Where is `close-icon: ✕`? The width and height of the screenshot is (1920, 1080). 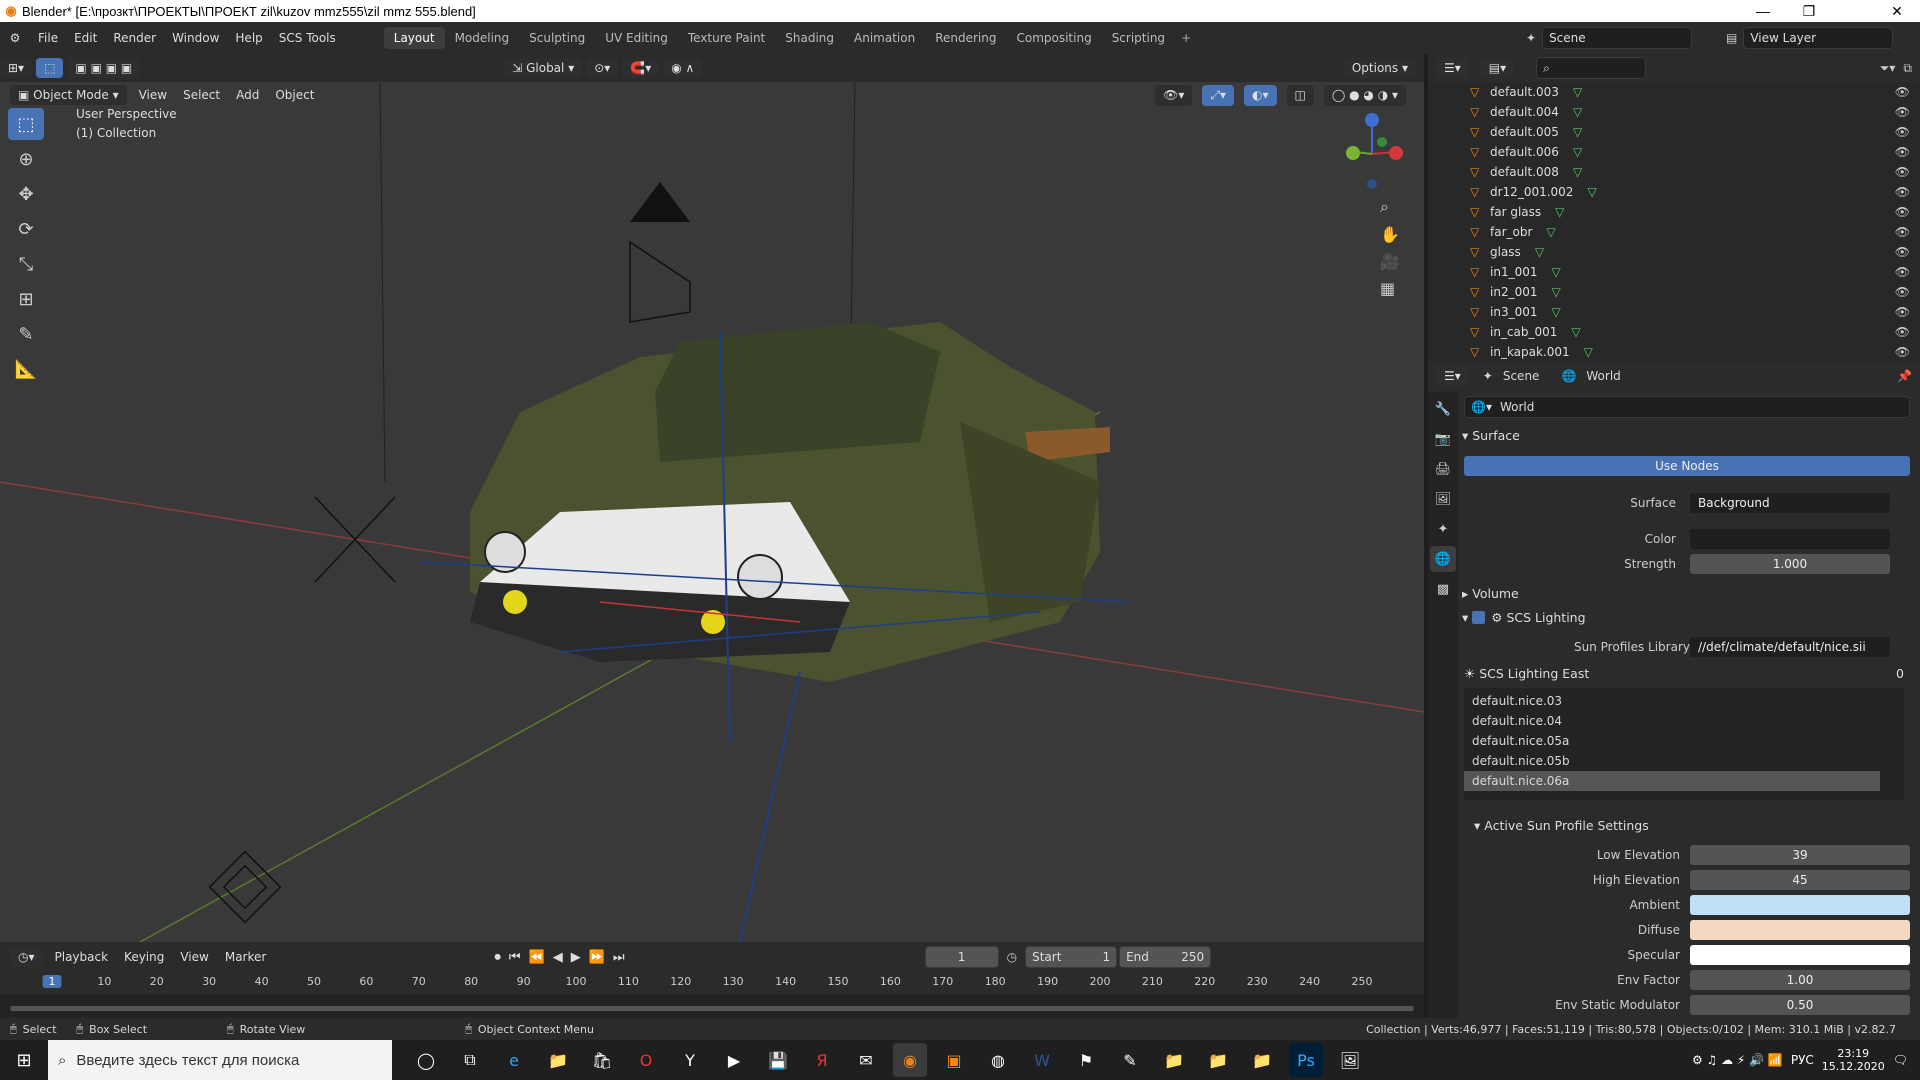
close-icon: ✕ is located at coordinates (1897, 11).